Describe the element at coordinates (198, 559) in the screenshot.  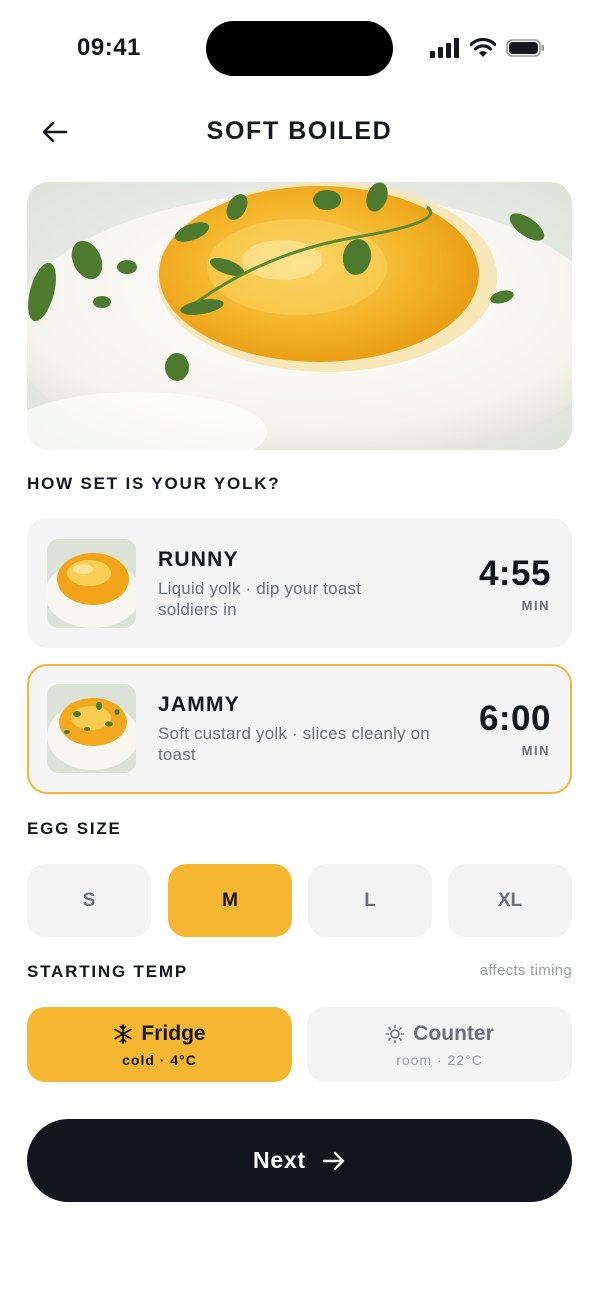
I see `yolk-option-name: RUNNY` at that location.